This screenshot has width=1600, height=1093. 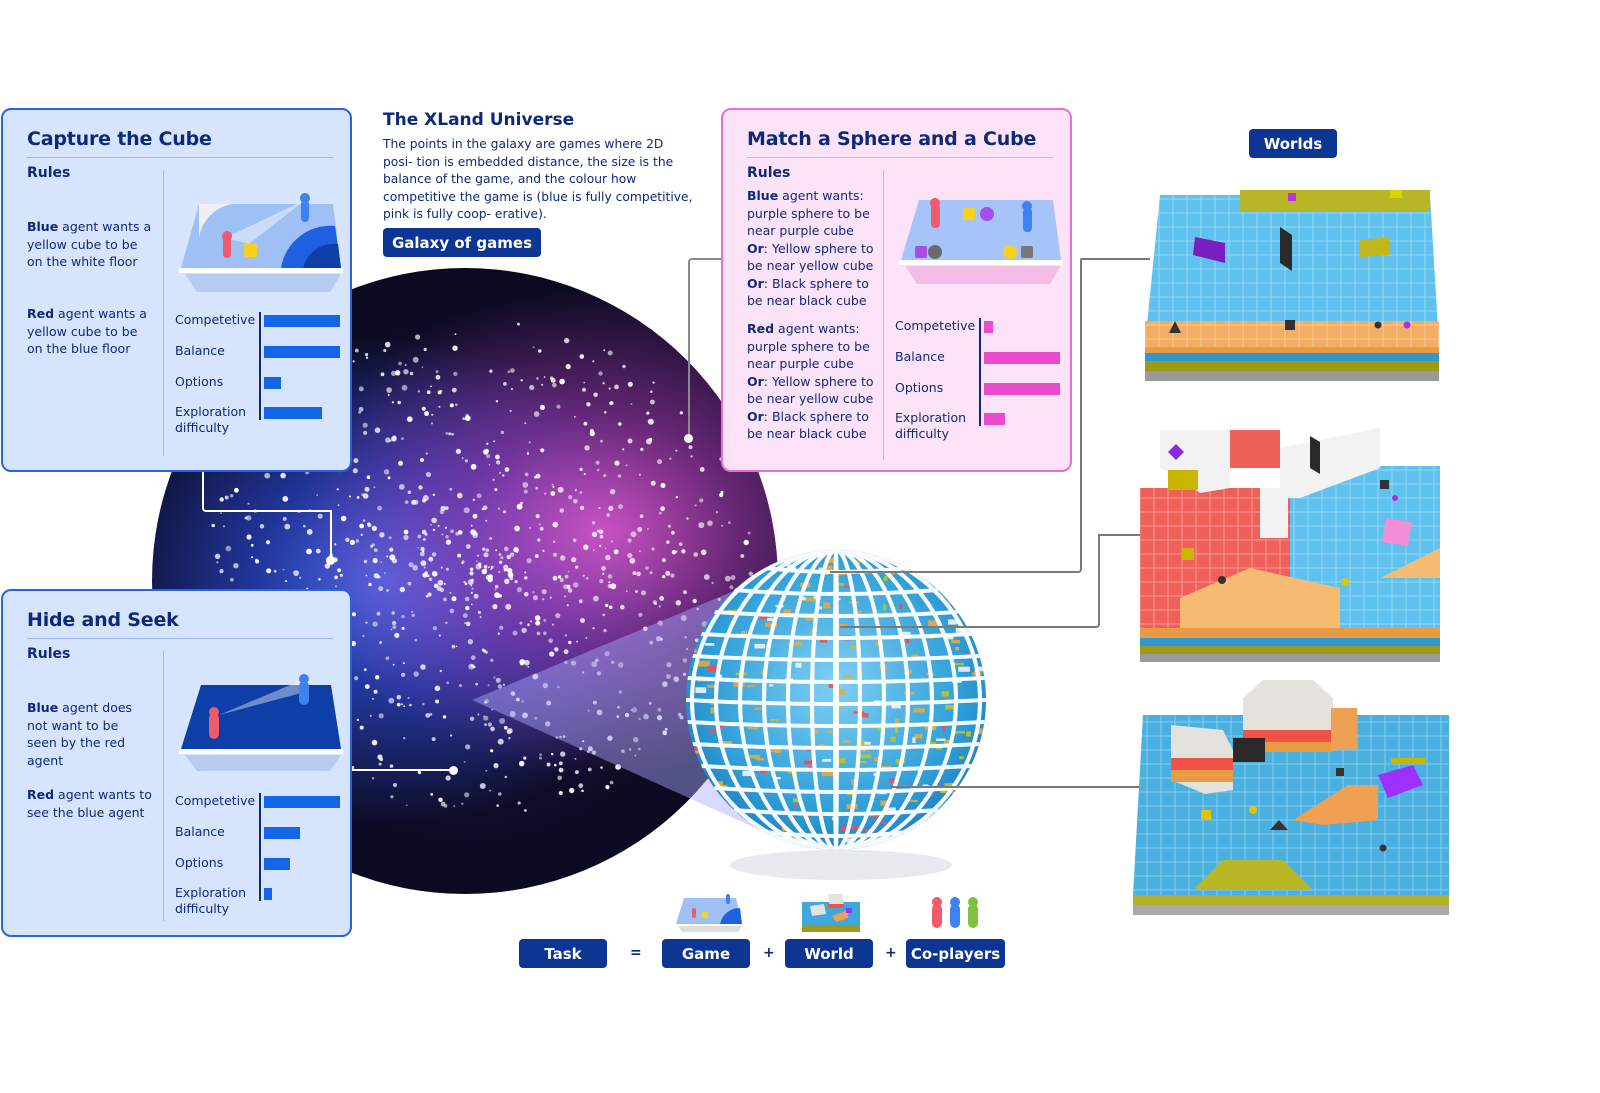 I want to click on connector-hide, so click(x=403, y=770).